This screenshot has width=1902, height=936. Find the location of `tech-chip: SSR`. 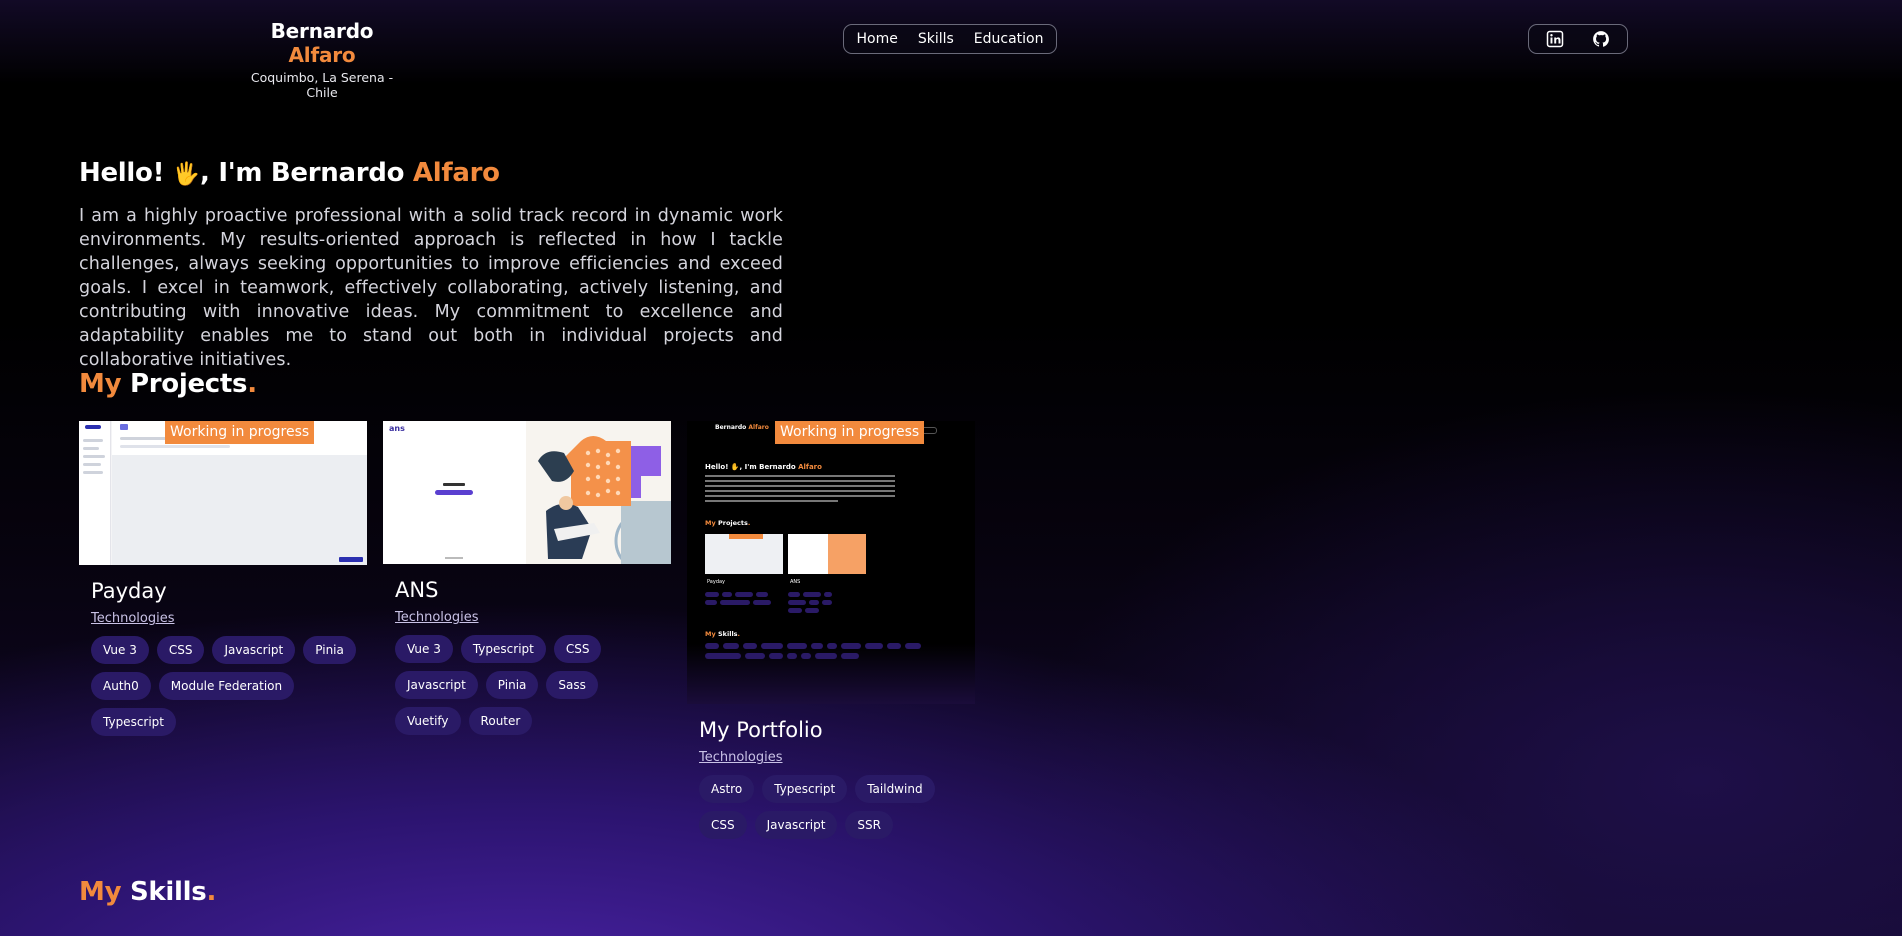

tech-chip: SSR is located at coordinates (869, 825).